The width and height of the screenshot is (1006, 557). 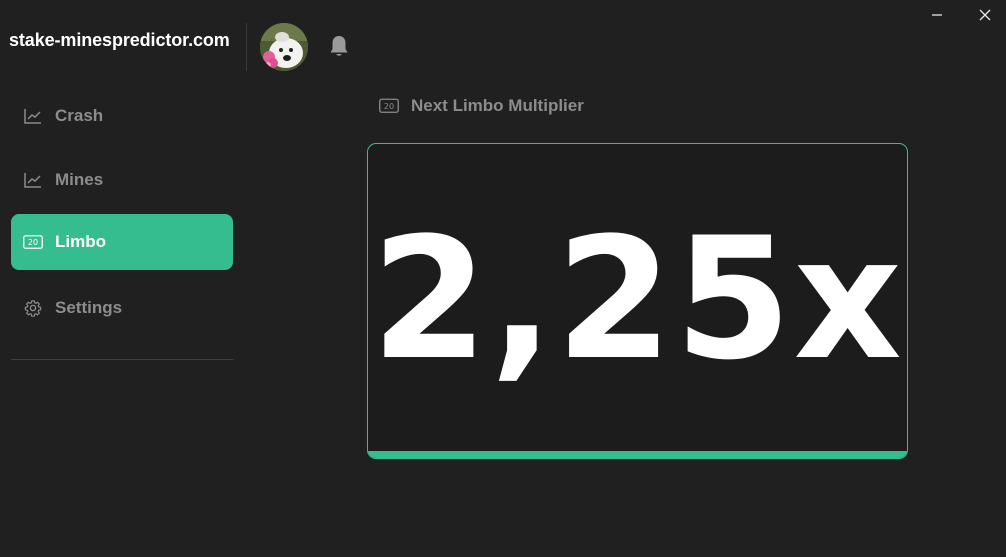 I want to click on avatar, so click(x=284, y=47).